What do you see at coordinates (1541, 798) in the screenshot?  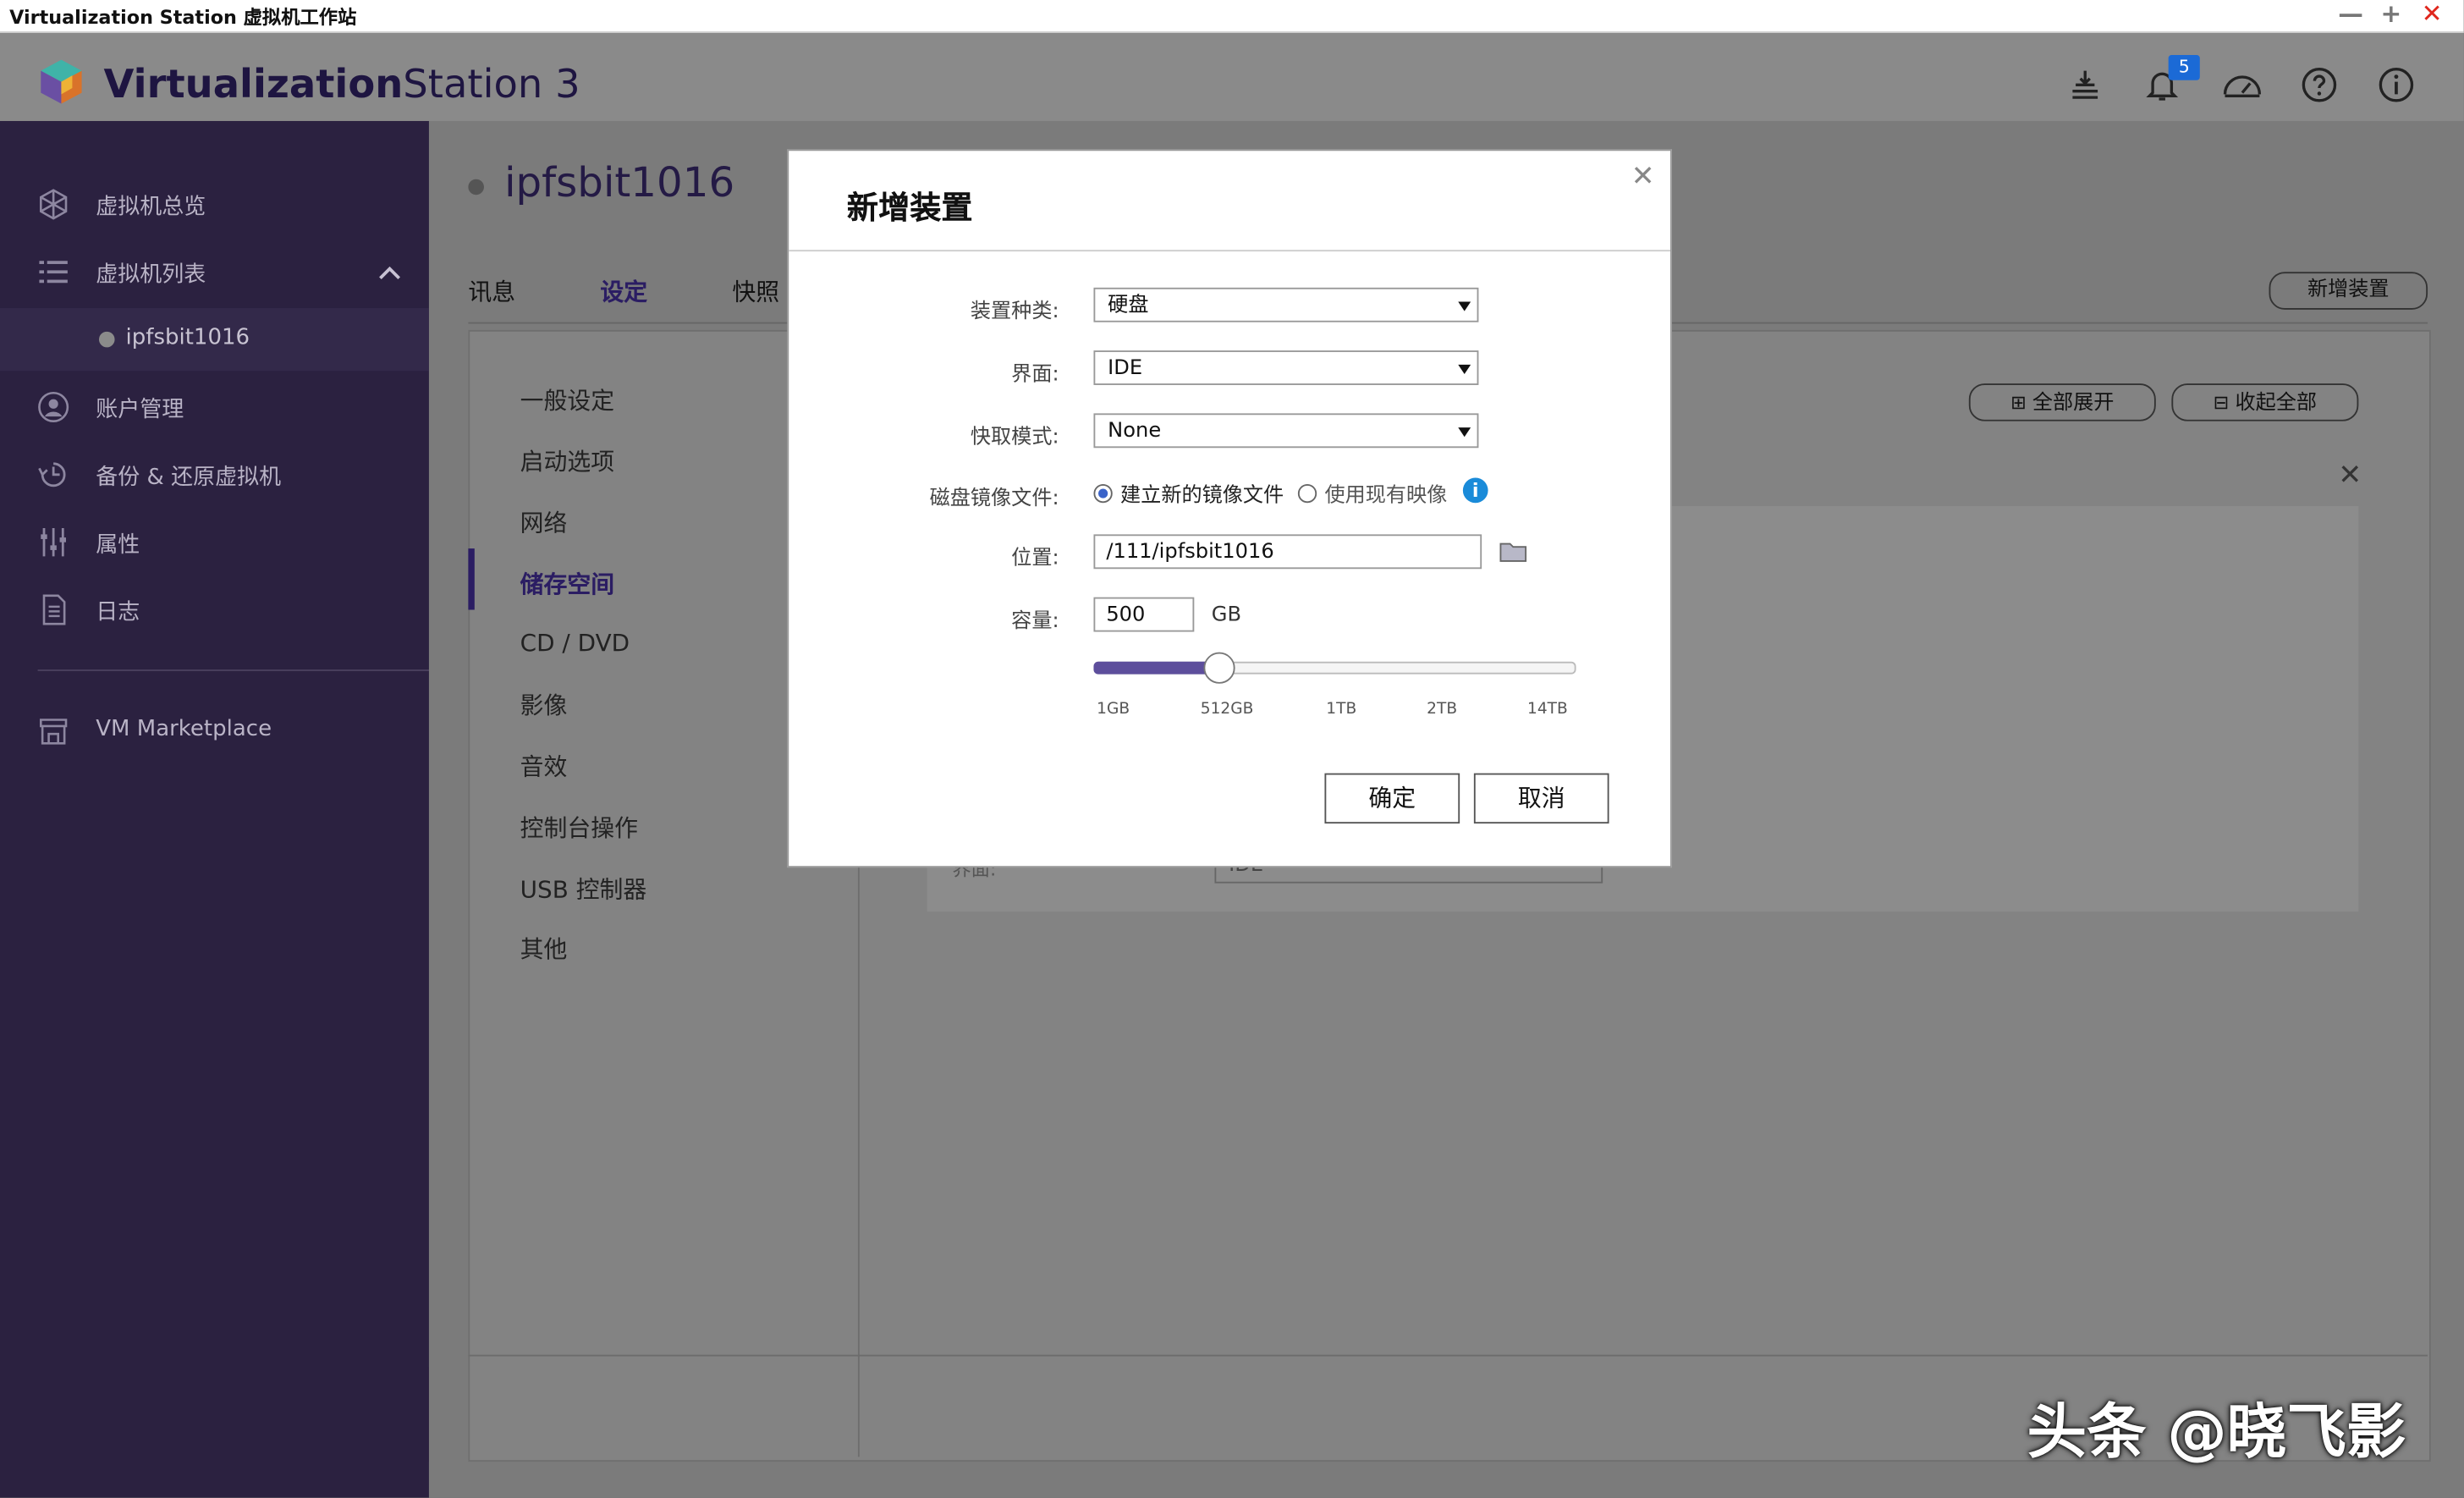 I see `cancel-button: 取消` at bounding box center [1541, 798].